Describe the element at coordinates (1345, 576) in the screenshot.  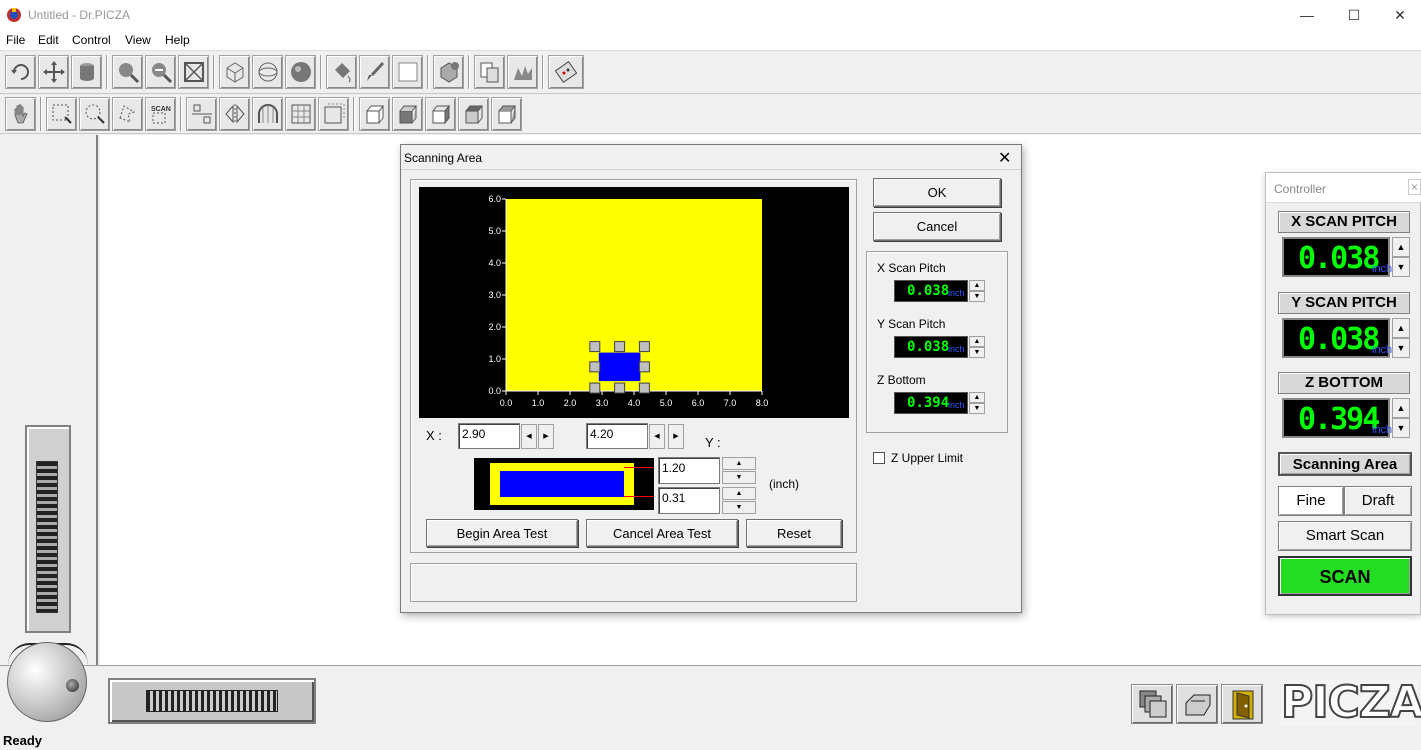
I see `scan-button: SCAN` at that location.